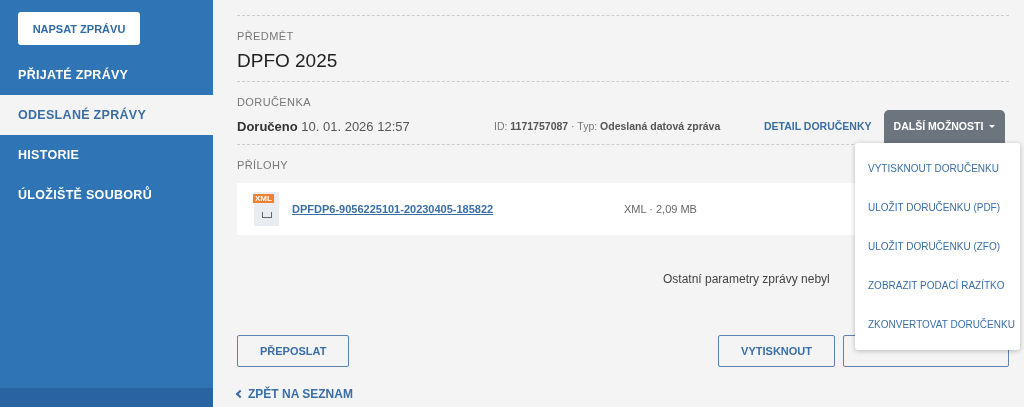  What do you see at coordinates (944, 126) in the screenshot?
I see `more-options-button: DALŠÍ MOŽNOSTI` at bounding box center [944, 126].